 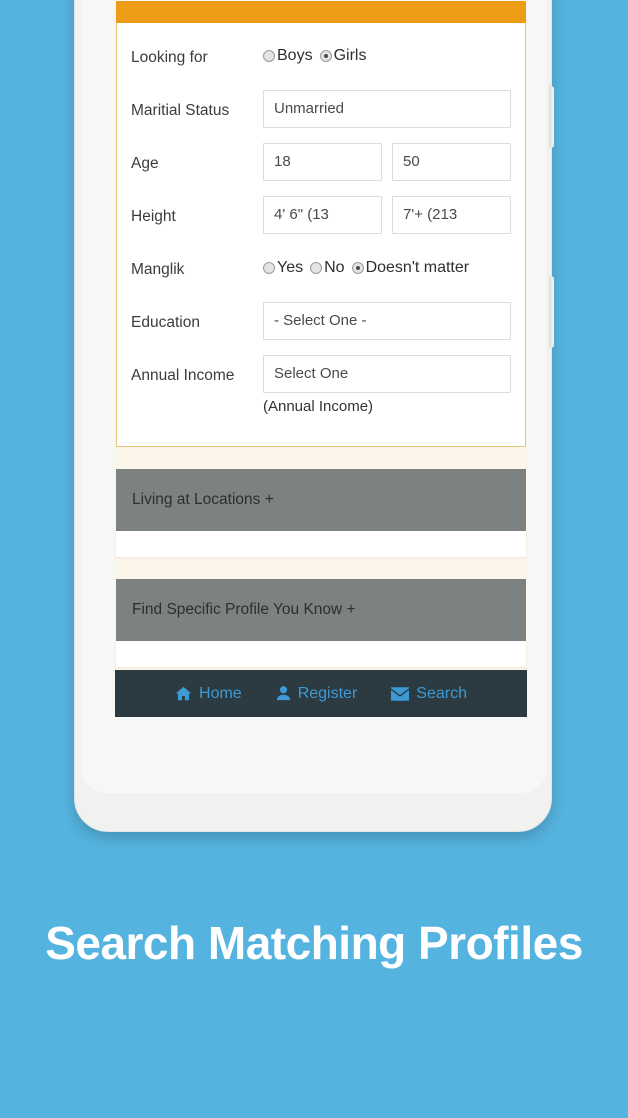 I want to click on radio-label-manglik-yes: Yes, so click(x=290, y=267).